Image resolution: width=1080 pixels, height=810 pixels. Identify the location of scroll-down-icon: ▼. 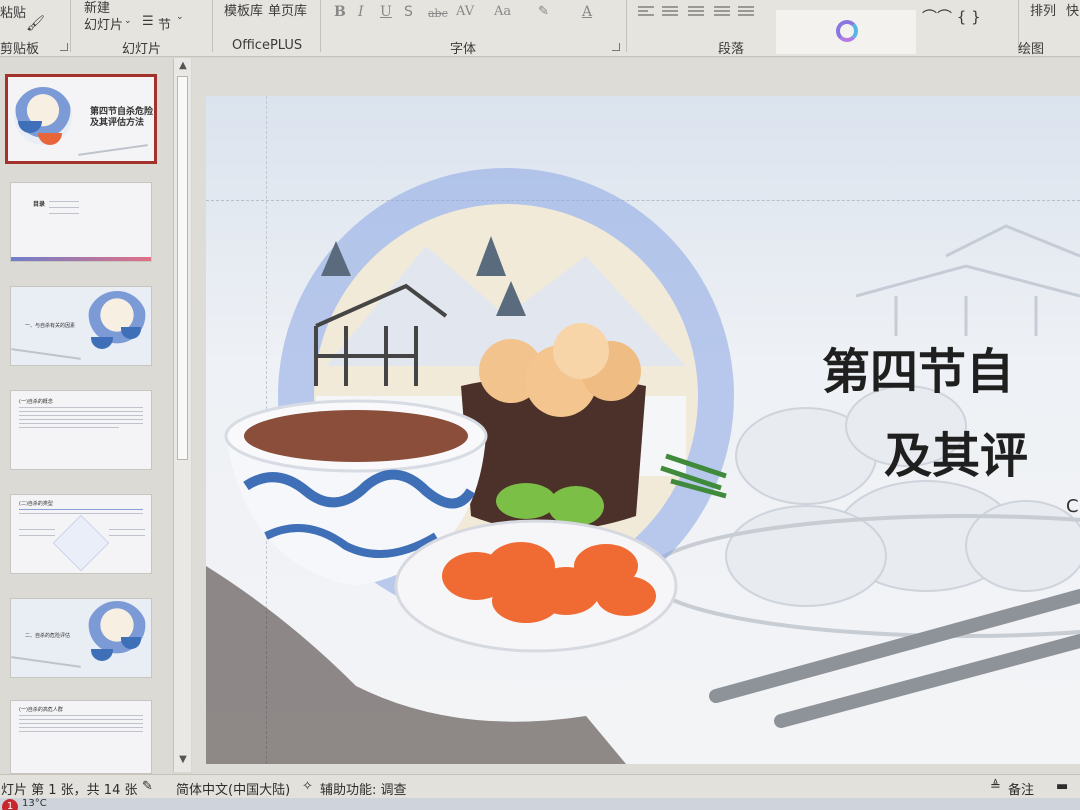
(183, 761).